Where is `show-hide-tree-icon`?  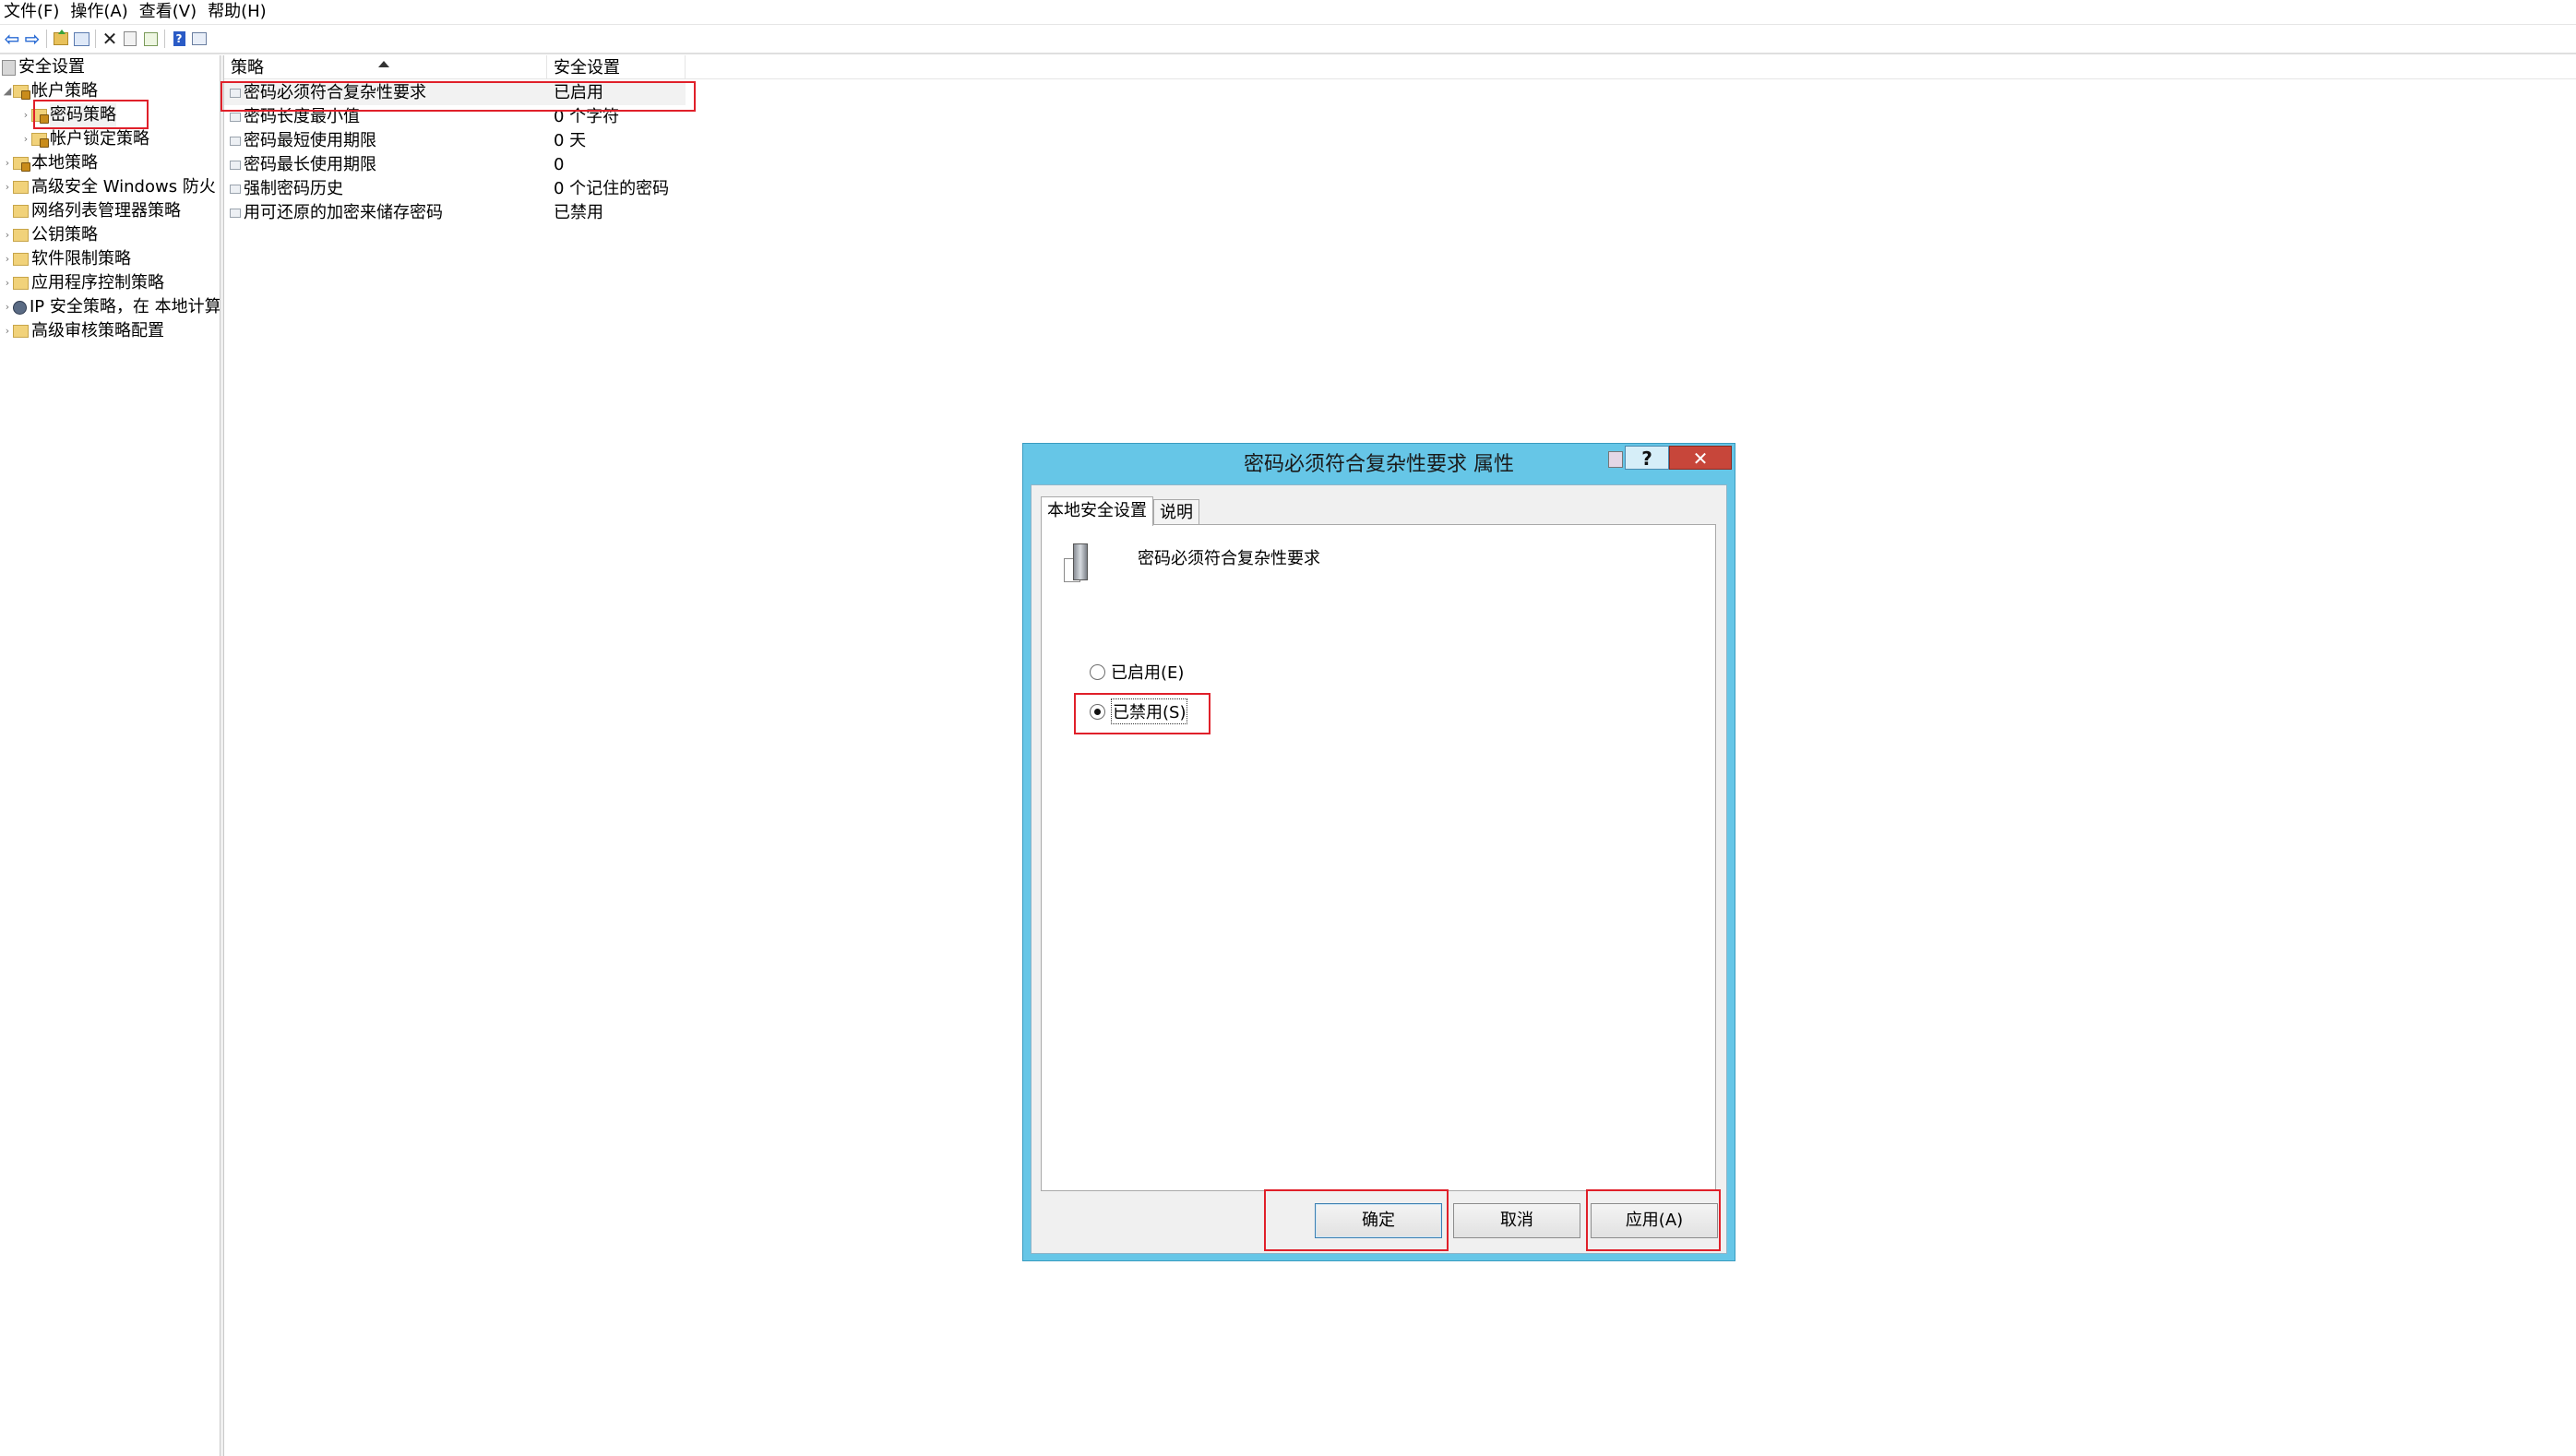
show-hide-tree-icon is located at coordinates (81, 38).